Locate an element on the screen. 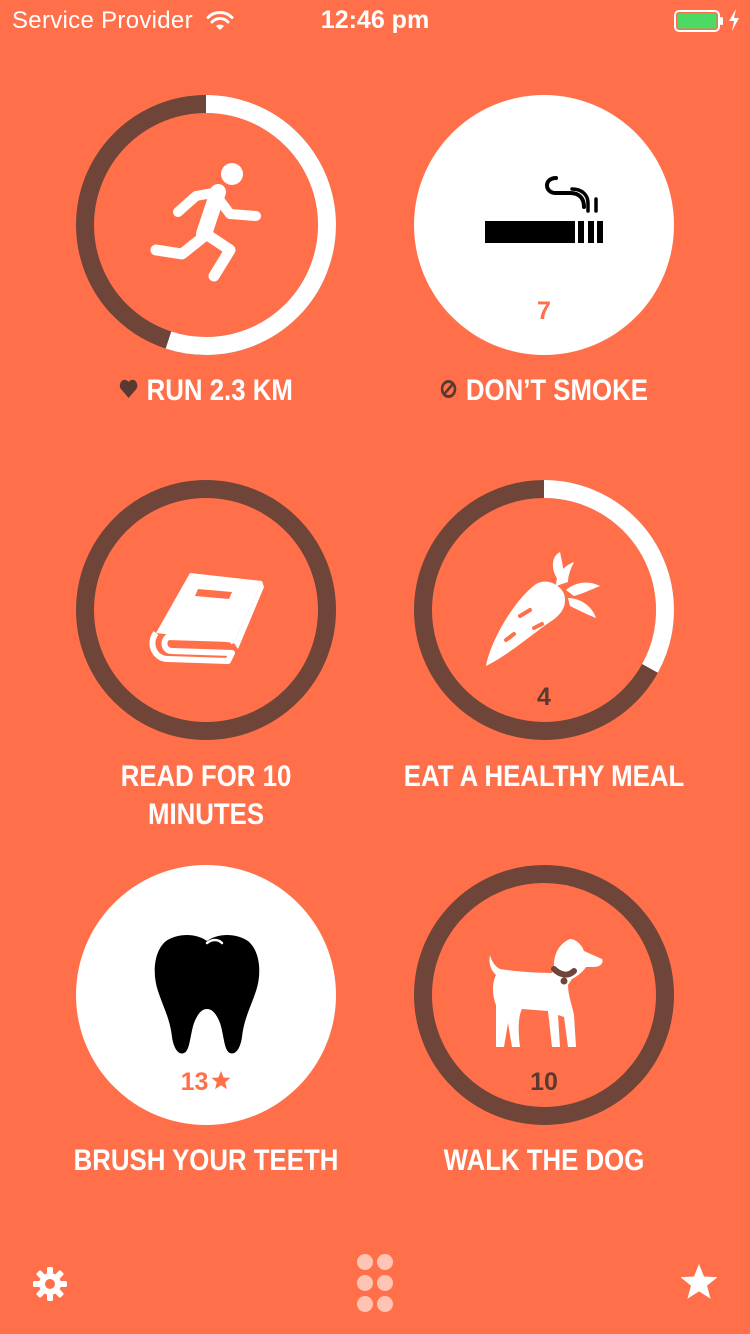 The image size is (750, 1334). carrot-icon is located at coordinates (543, 609).